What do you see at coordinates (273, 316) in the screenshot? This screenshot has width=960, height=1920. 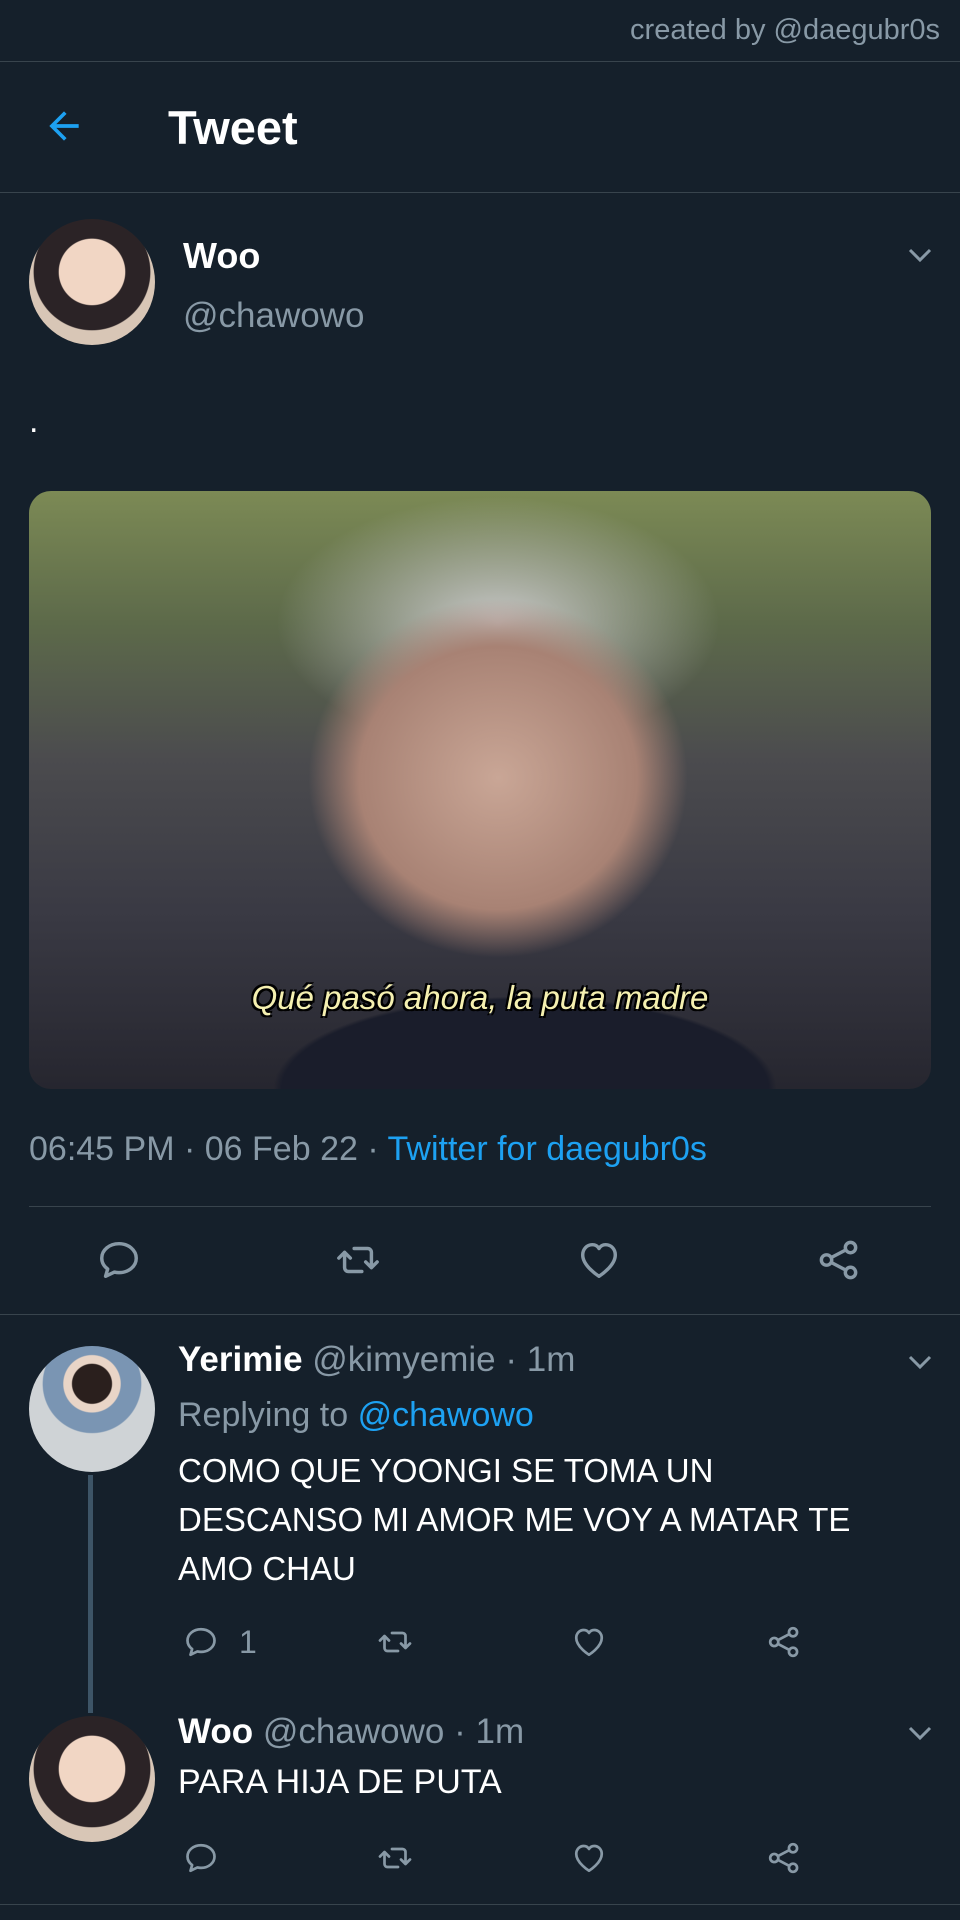 I see `author-handle: @chawowo` at bounding box center [273, 316].